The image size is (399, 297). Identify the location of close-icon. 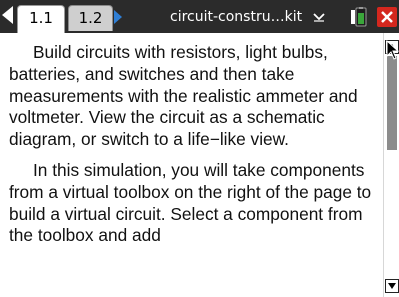
(387, 17).